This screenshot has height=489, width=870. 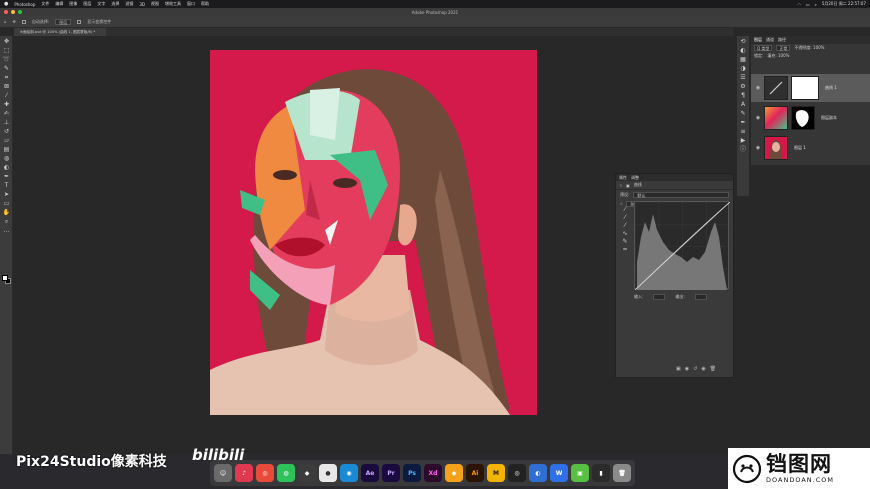 I want to click on healing-tool-icon: ✚, so click(x=6, y=104).